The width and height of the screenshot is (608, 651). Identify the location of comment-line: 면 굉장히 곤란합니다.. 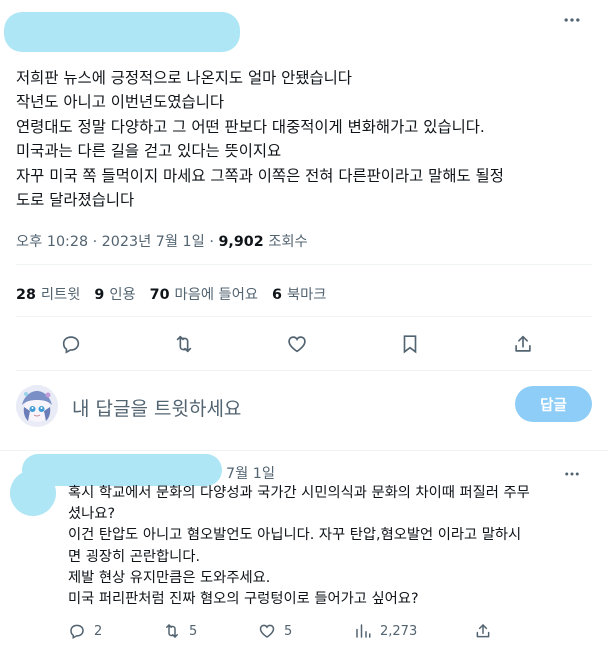
(134, 556).